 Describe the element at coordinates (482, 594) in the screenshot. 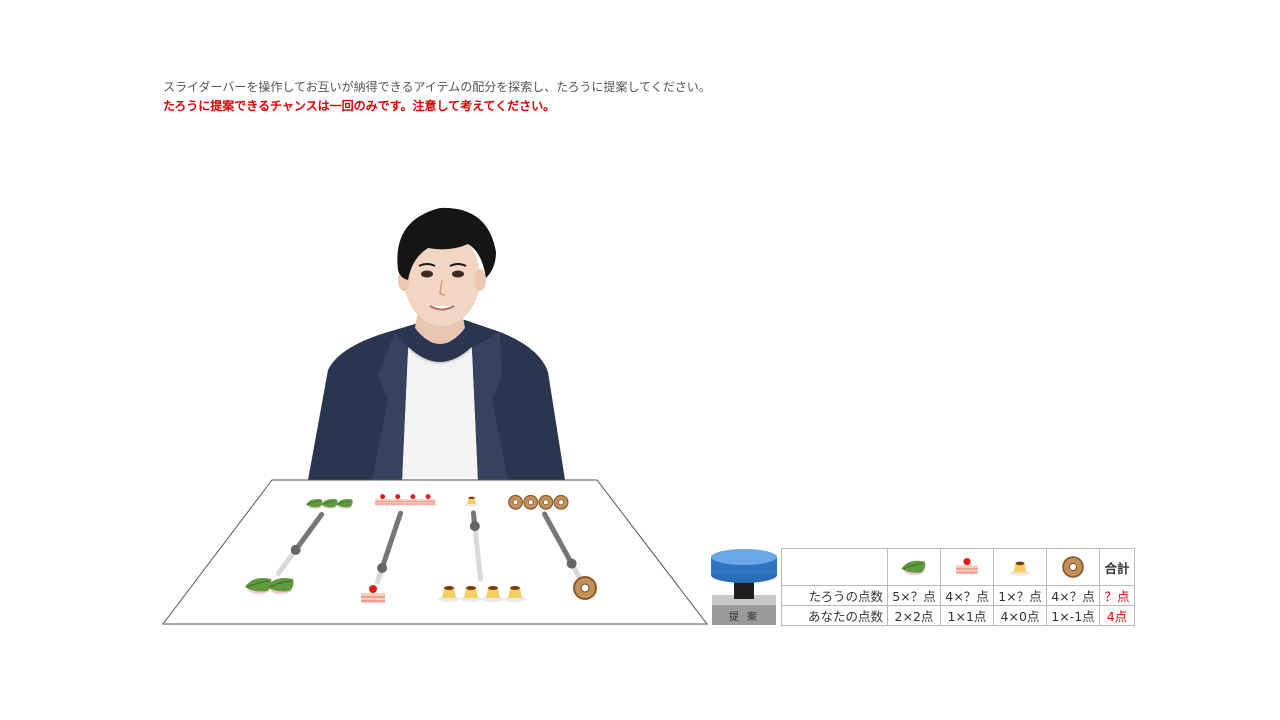

I see `pudding-pile-user` at that location.